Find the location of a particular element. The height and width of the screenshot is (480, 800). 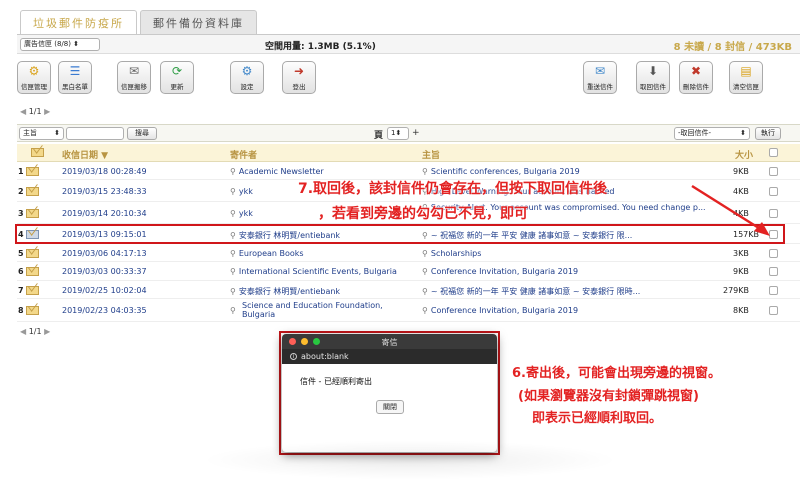

row-date: 2019/03/14 20:10:34 is located at coordinates (104, 213).